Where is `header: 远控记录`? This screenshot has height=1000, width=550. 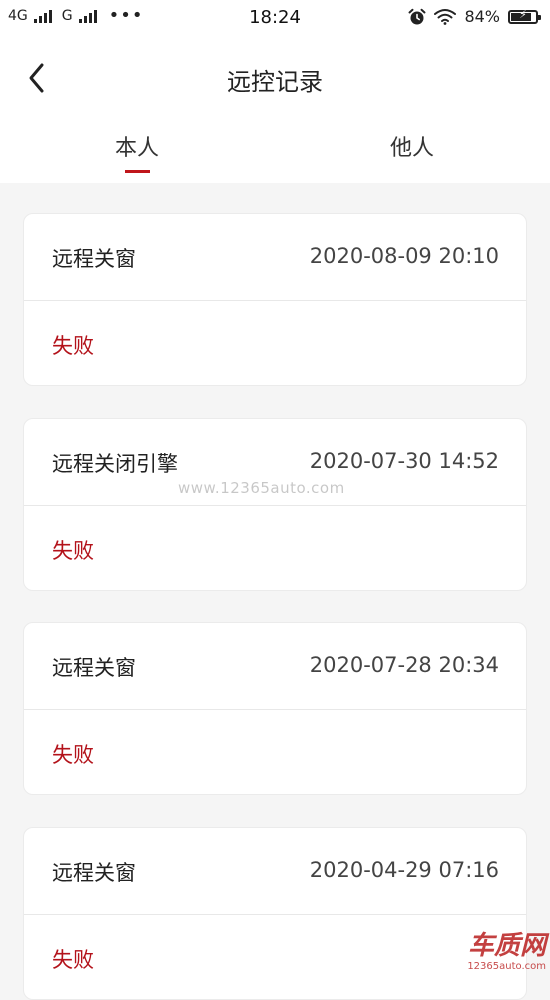
header: 远控记录 is located at coordinates (275, 78).